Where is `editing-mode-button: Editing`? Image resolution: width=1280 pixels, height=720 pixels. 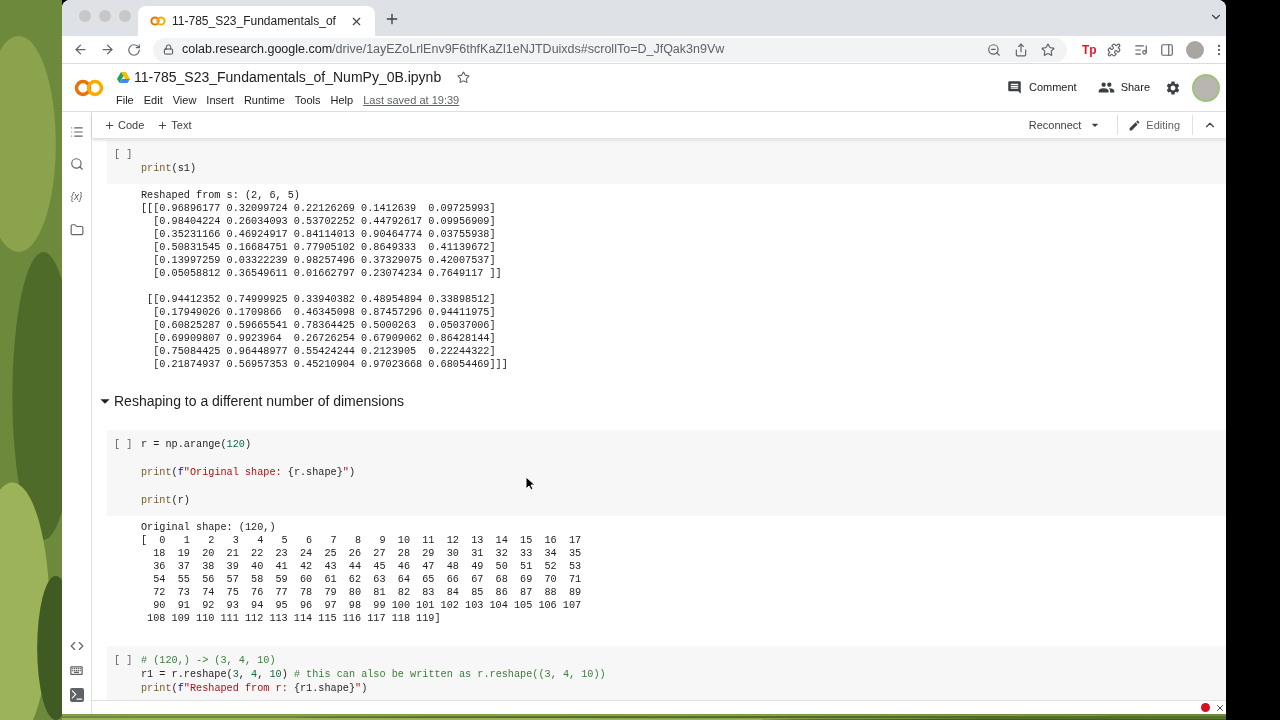 editing-mode-button: Editing is located at coordinates (1154, 125).